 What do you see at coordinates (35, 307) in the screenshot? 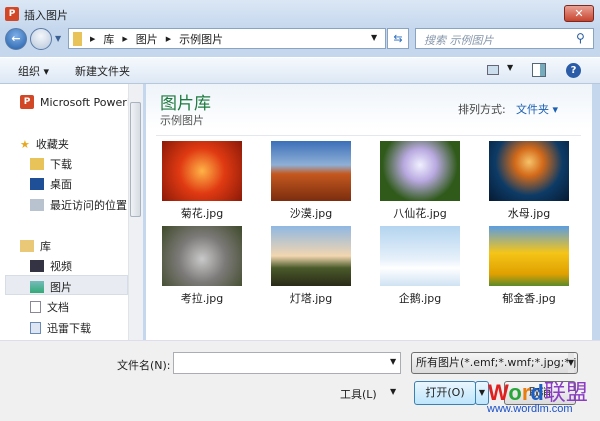
I see `documents-icon` at bounding box center [35, 307].